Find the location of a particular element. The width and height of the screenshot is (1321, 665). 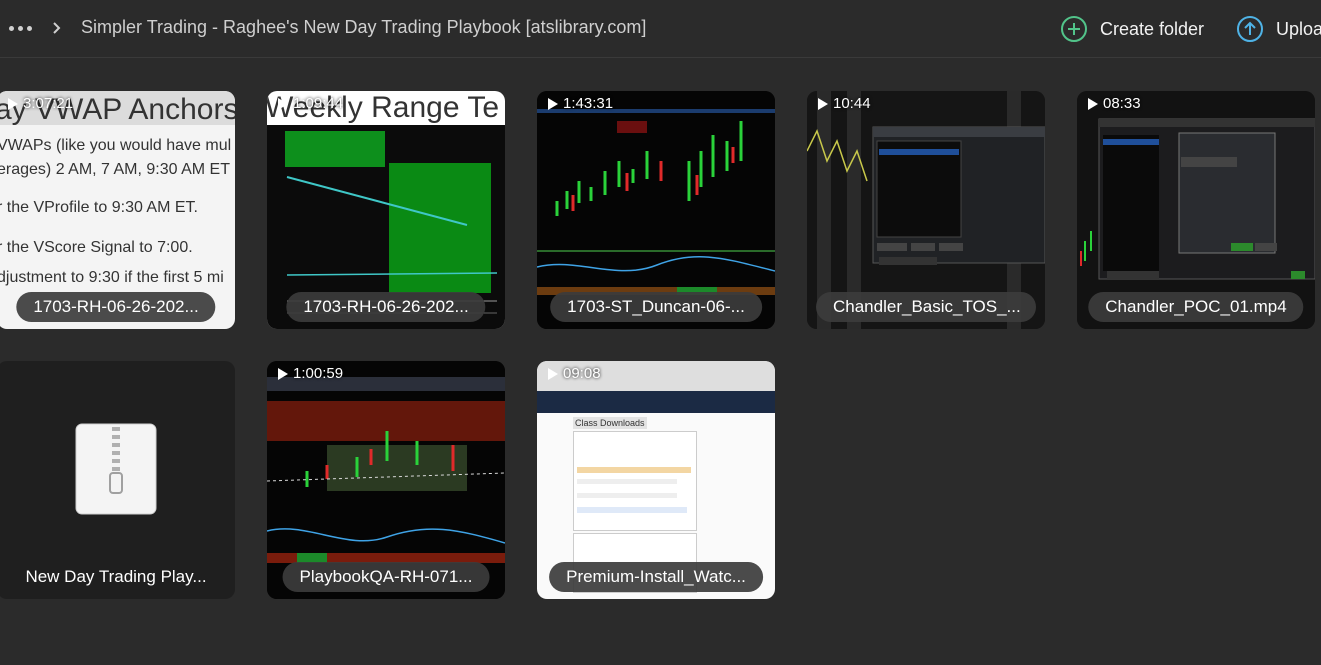

duration-badge: 09:08 is located at coordinates (574, 373).